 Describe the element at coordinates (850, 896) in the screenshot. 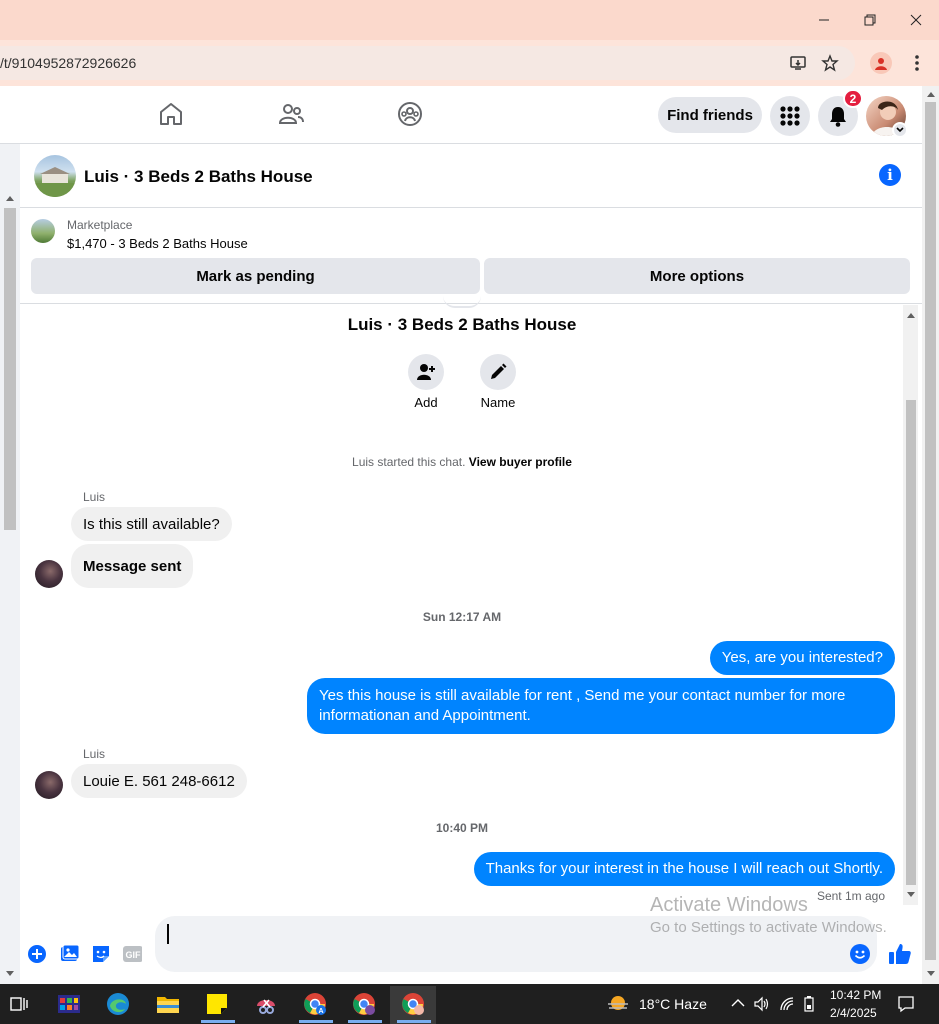

I see `sent-status: Sent 1m ago` at that location.